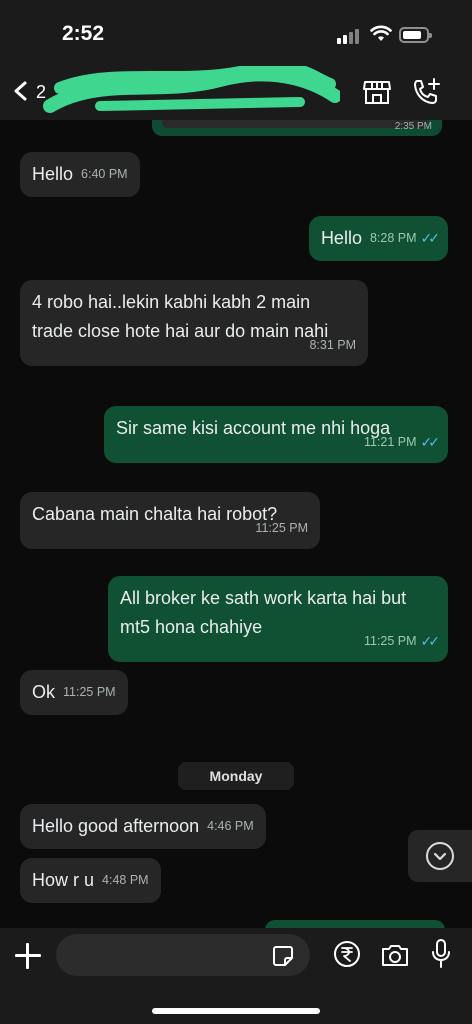  I want to click on payment-rupee-icon, so click(347, 954).